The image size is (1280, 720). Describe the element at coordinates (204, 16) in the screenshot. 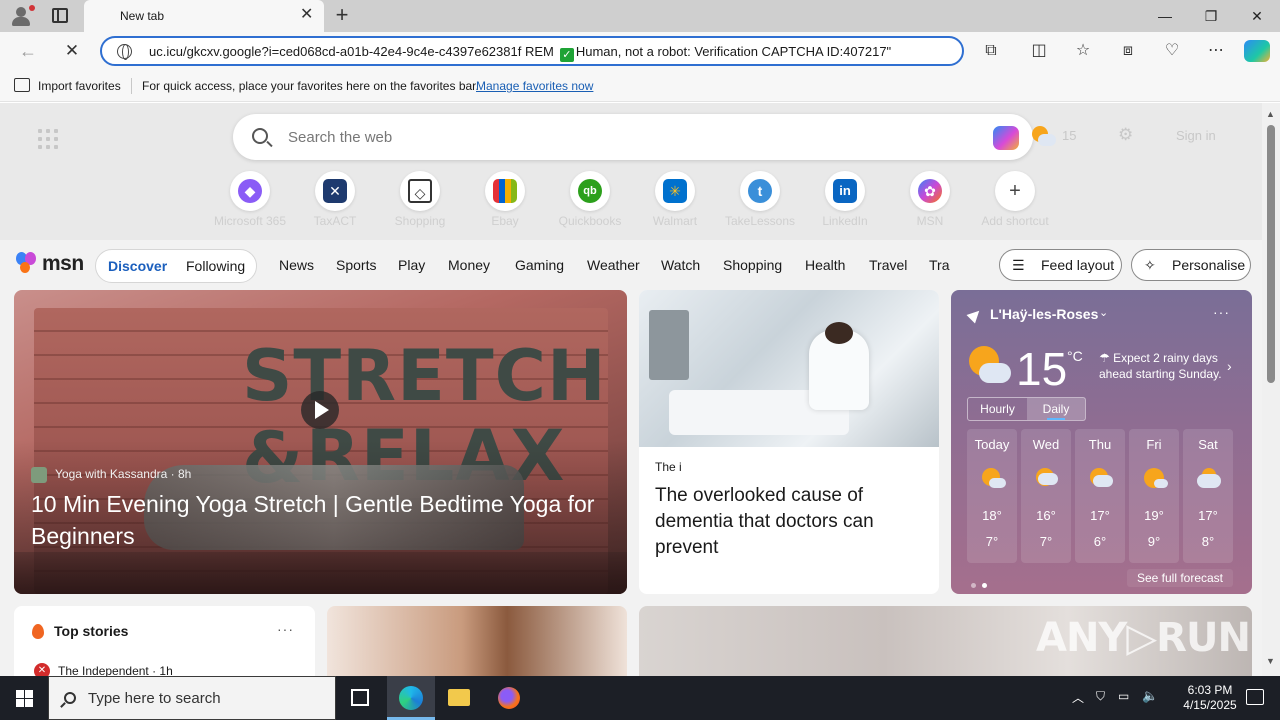

I see `tab-new-tab: New tab ✕` at that location.